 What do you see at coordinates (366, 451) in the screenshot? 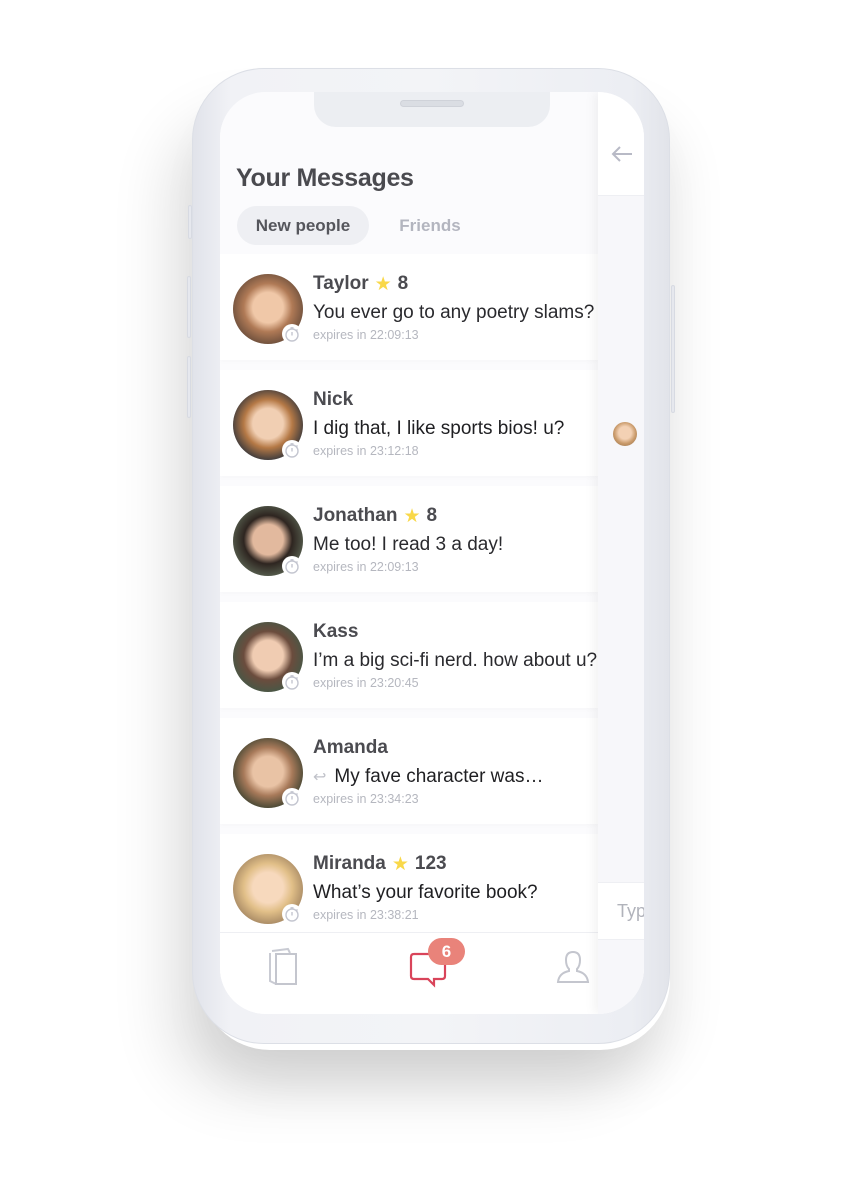
I see `expires-label: expires in 23:12:18` at bounding box center [366, 451].